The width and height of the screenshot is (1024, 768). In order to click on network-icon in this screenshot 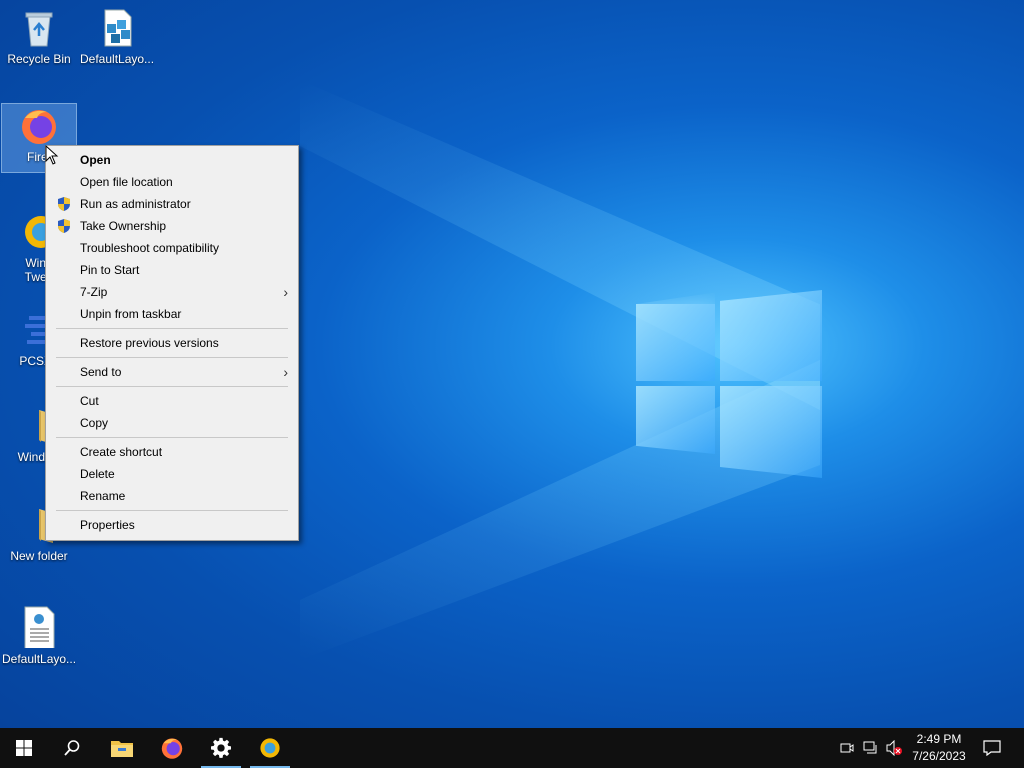, I will do `click(870, 747)`.